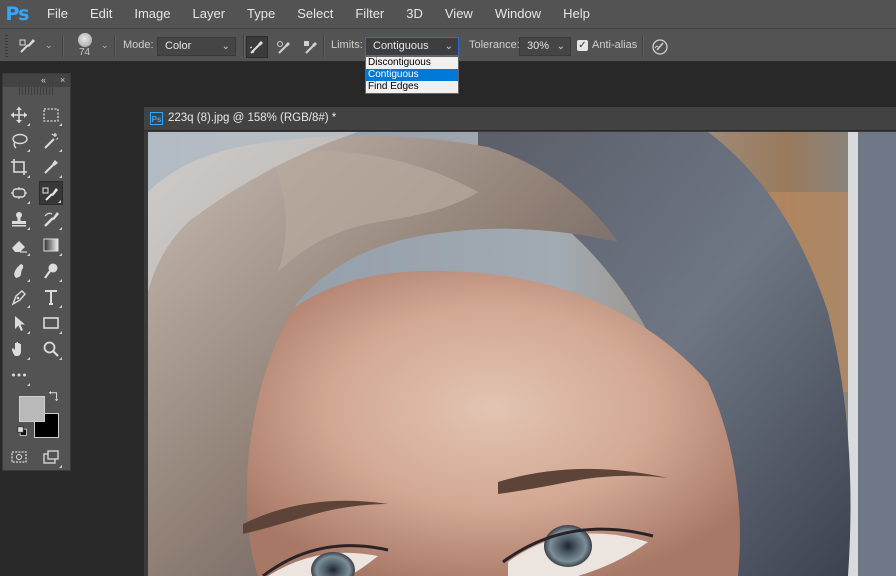  What do you see at coordinates (156, 118) in the screenshot?
I see `photoshop-doc-icon: Ps` at bounding box center [156, 118].